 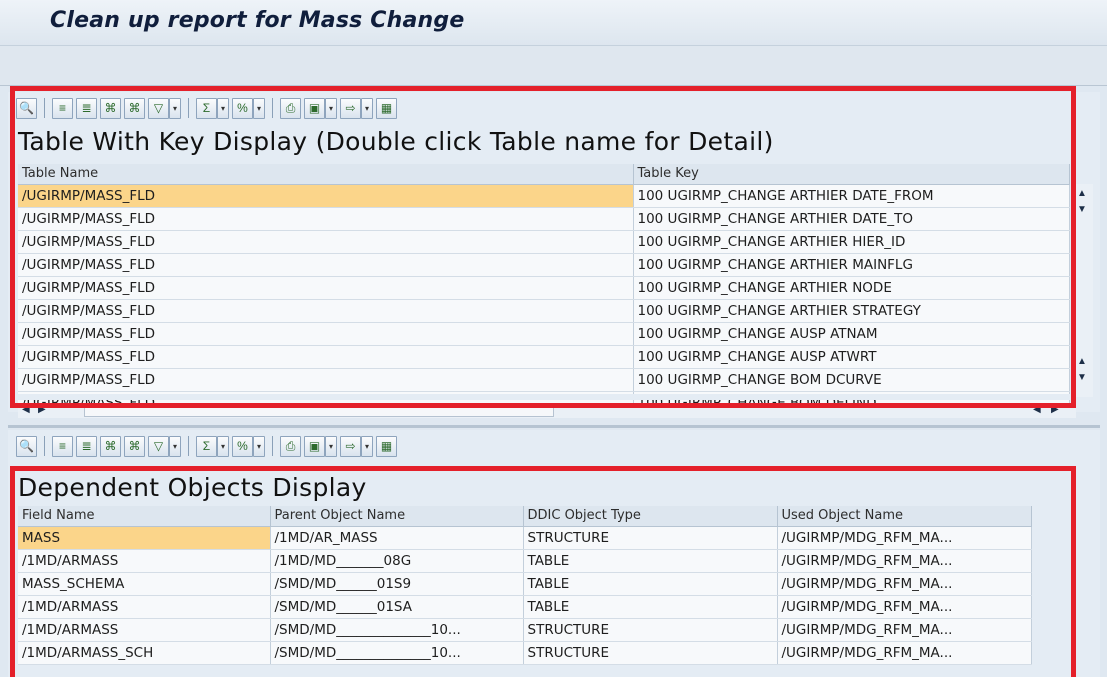 I want to click on details-icon: 🔍, so click(x=26, y=108).